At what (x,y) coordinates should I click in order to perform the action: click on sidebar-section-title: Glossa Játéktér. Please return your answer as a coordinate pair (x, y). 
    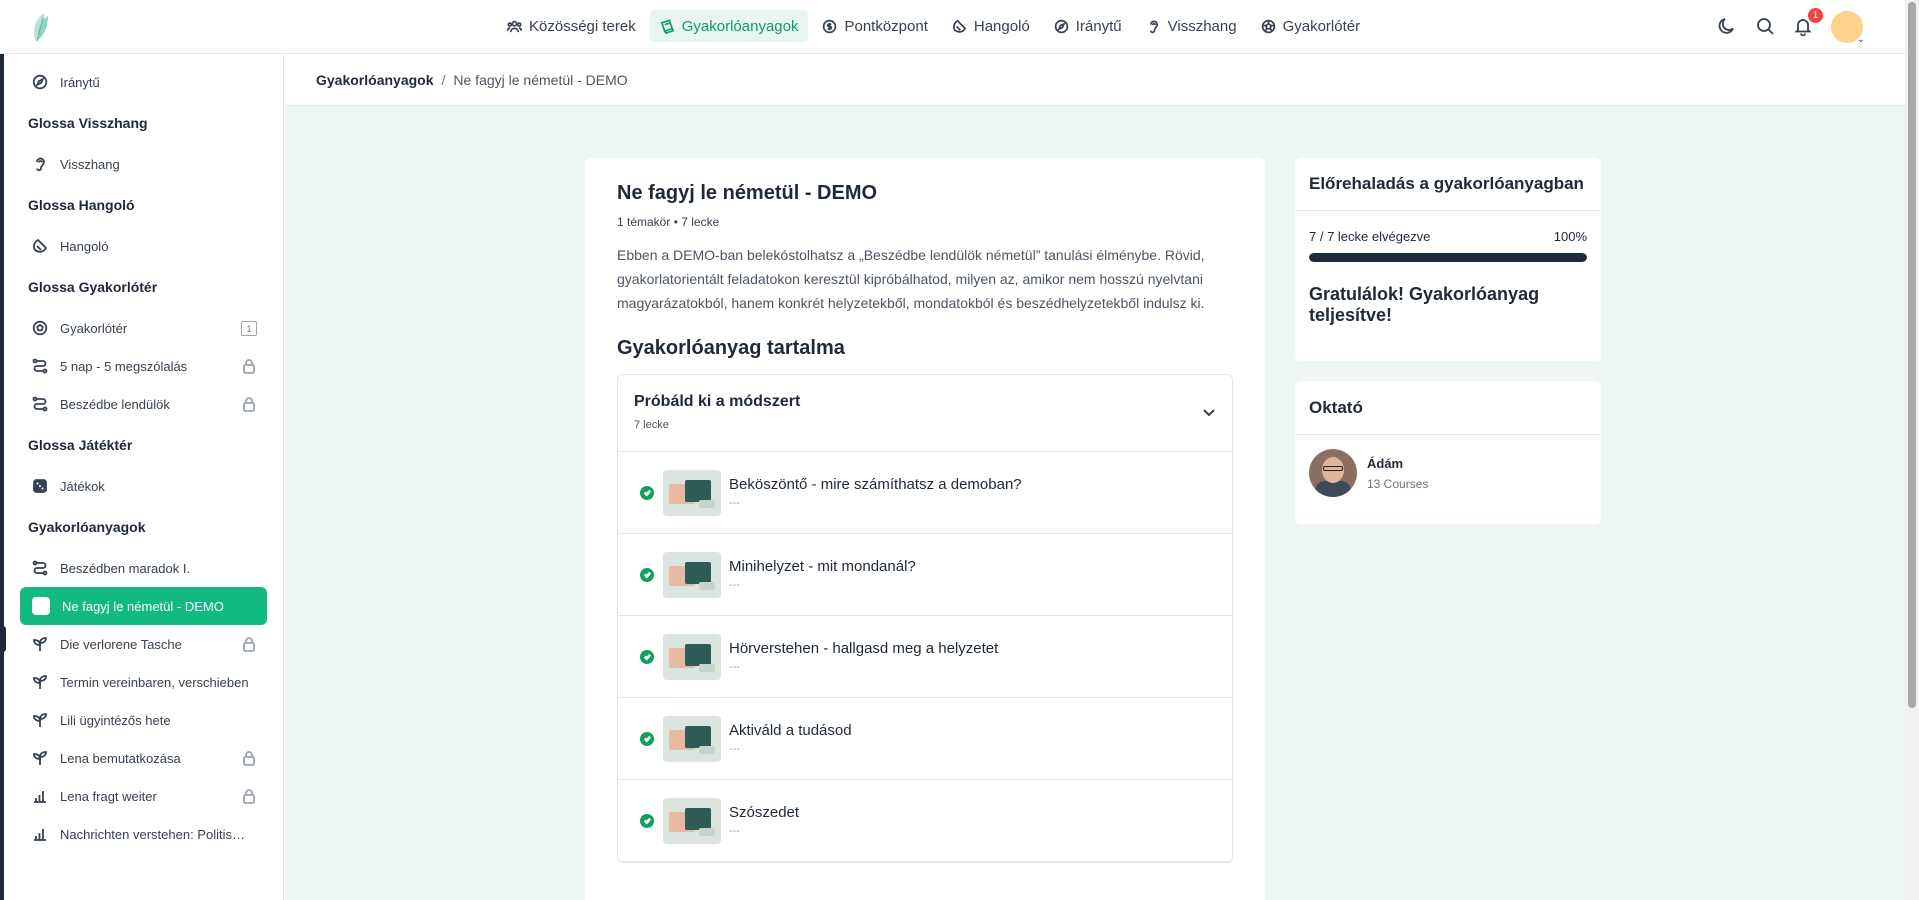
    Looking at the image, I should click on (80, 445).